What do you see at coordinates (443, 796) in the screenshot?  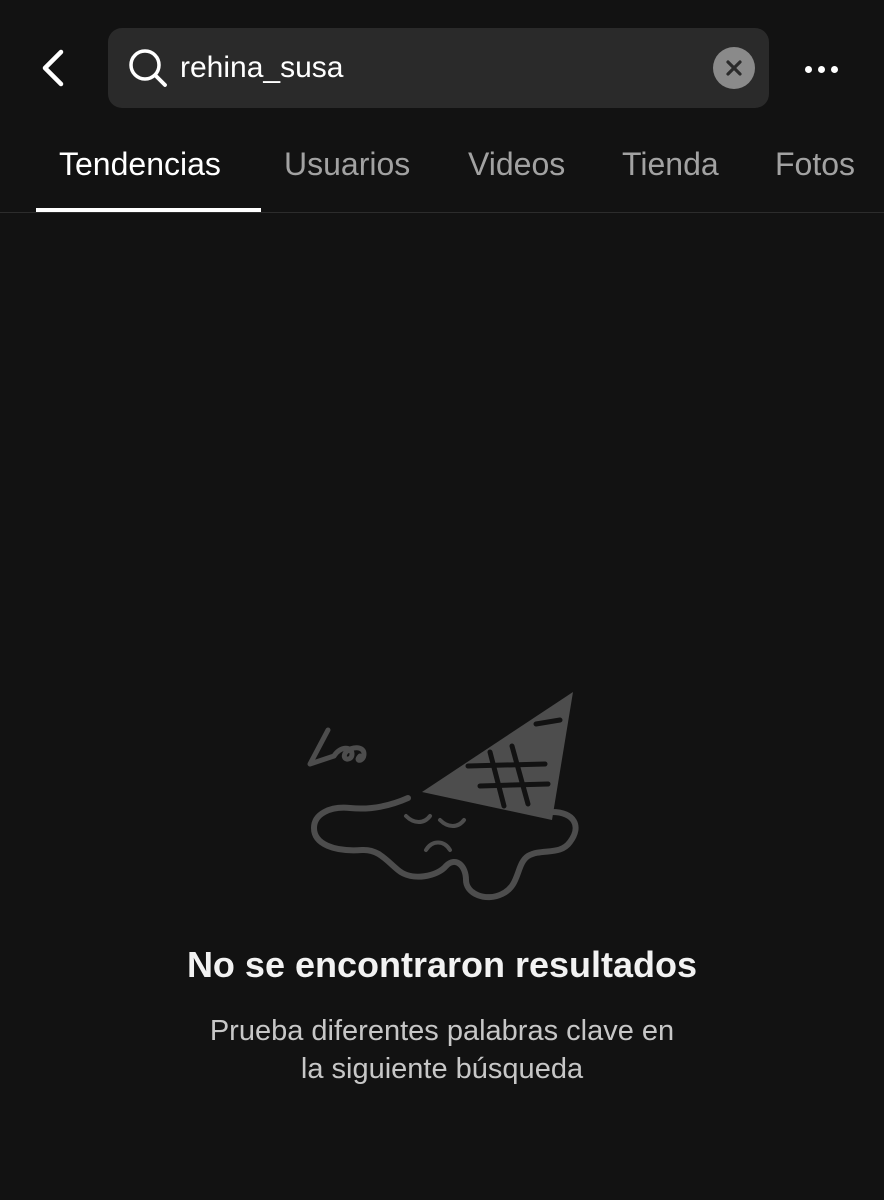 I see `melted-ice-cream-icon` at bounding box center [443, 796].